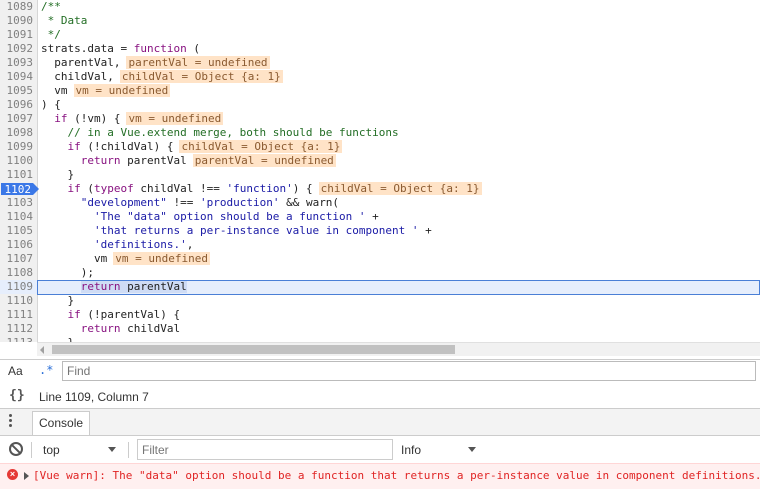 Image resolution: width=760 pixels, height=489 pixels. I want to click on find-bar: Aa .*, so click(380, 372).